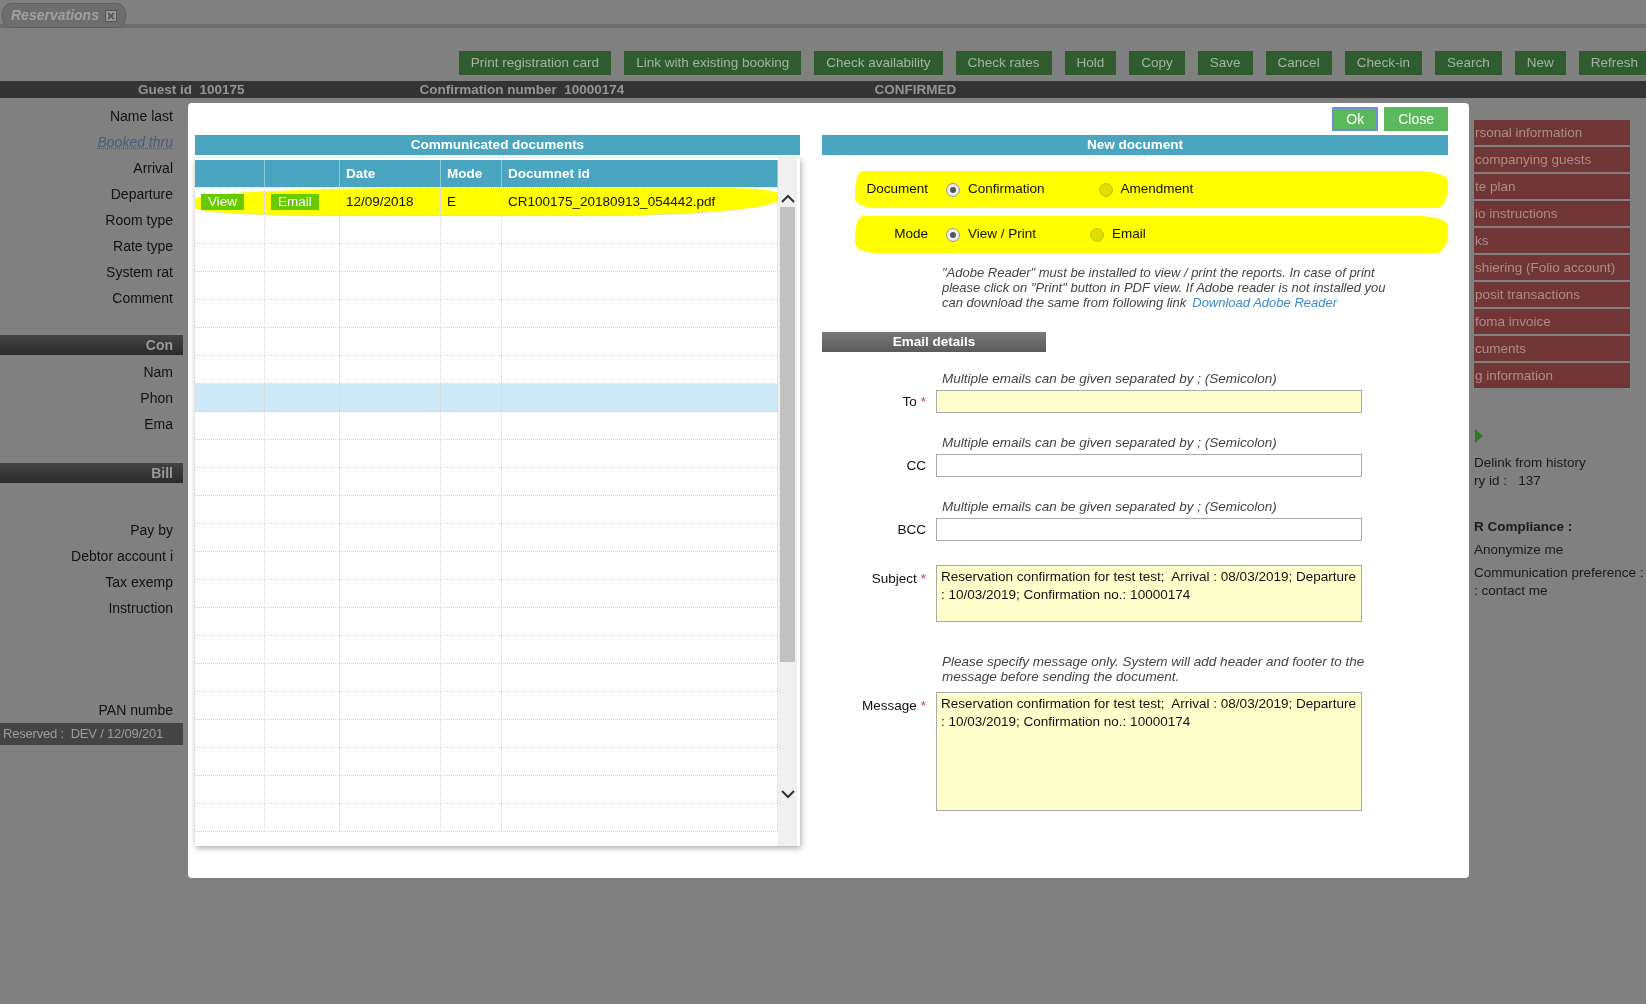 This screenshot has height=1004, width=1646. Describe the element at coordinates (1265, 302) in the screenshot. I see `download-link: Download Adobe Reader` at that location.